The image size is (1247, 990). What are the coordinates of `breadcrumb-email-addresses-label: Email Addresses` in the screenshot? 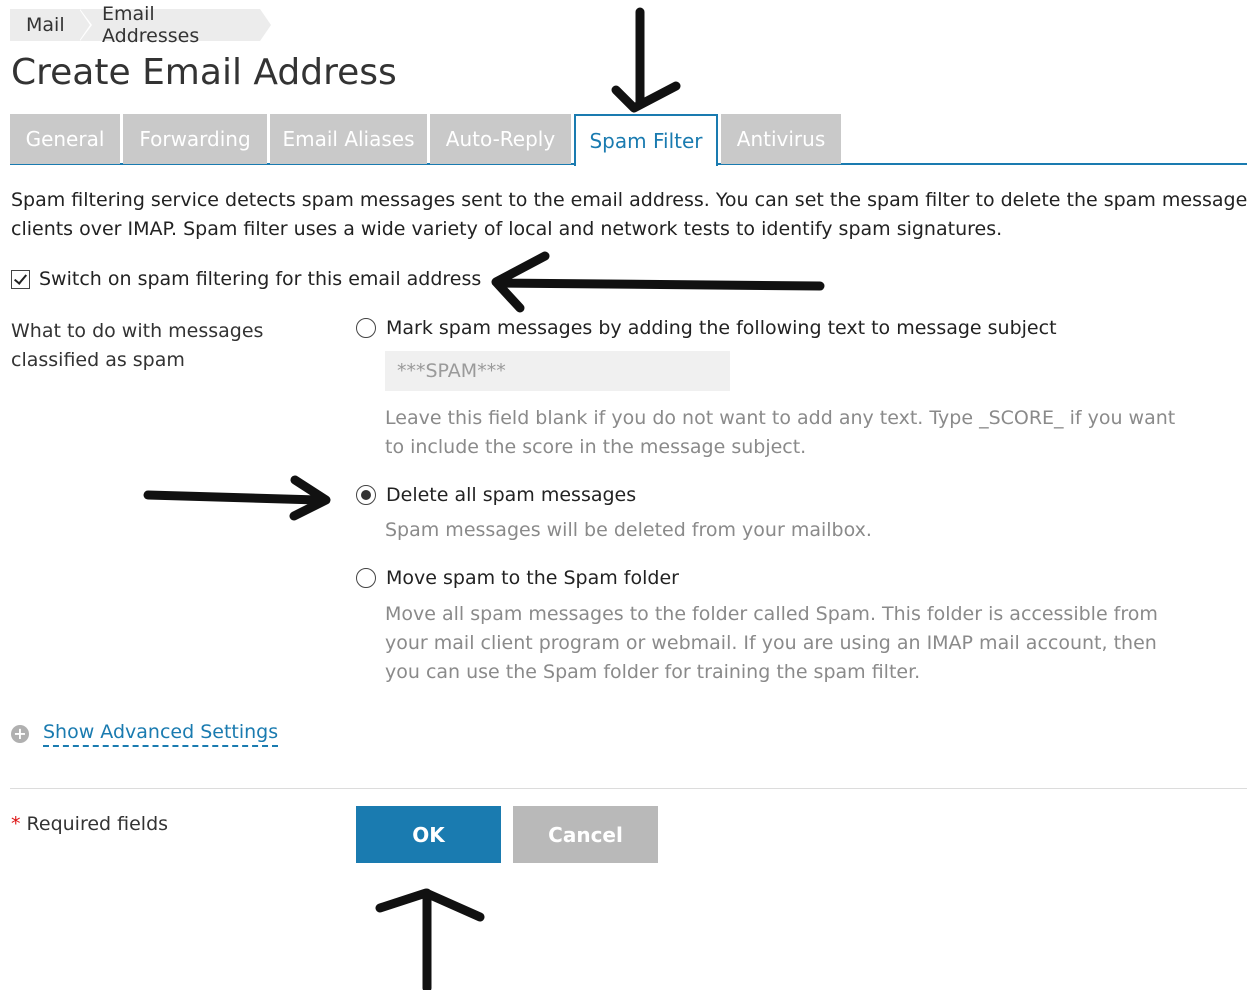 It's located at (151, 25).